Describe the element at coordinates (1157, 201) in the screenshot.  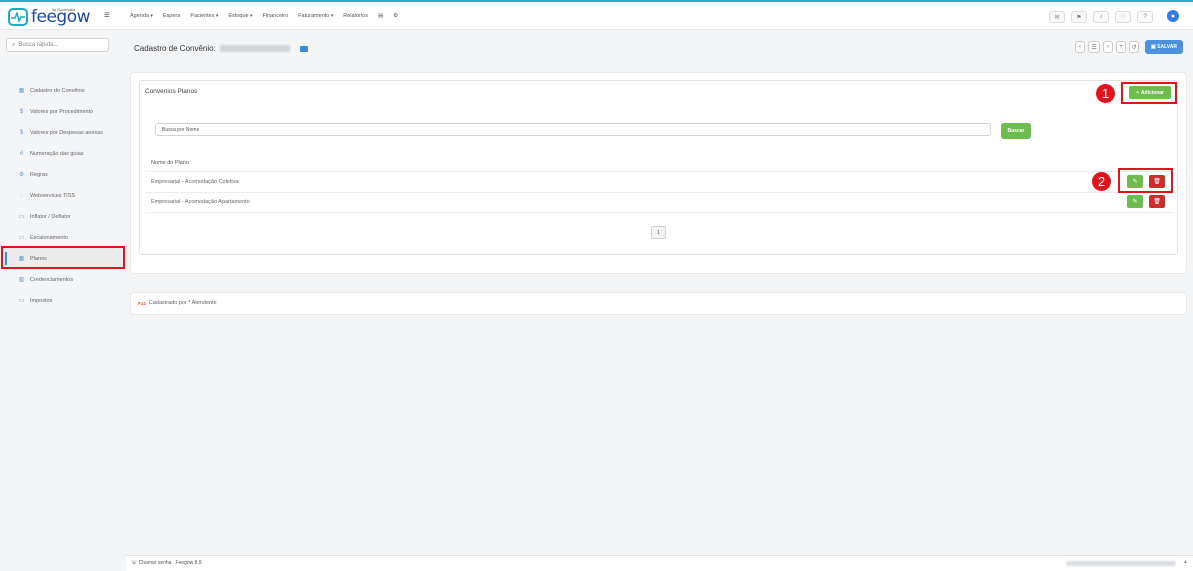
I see `trash-icon: 🗑` at that location.